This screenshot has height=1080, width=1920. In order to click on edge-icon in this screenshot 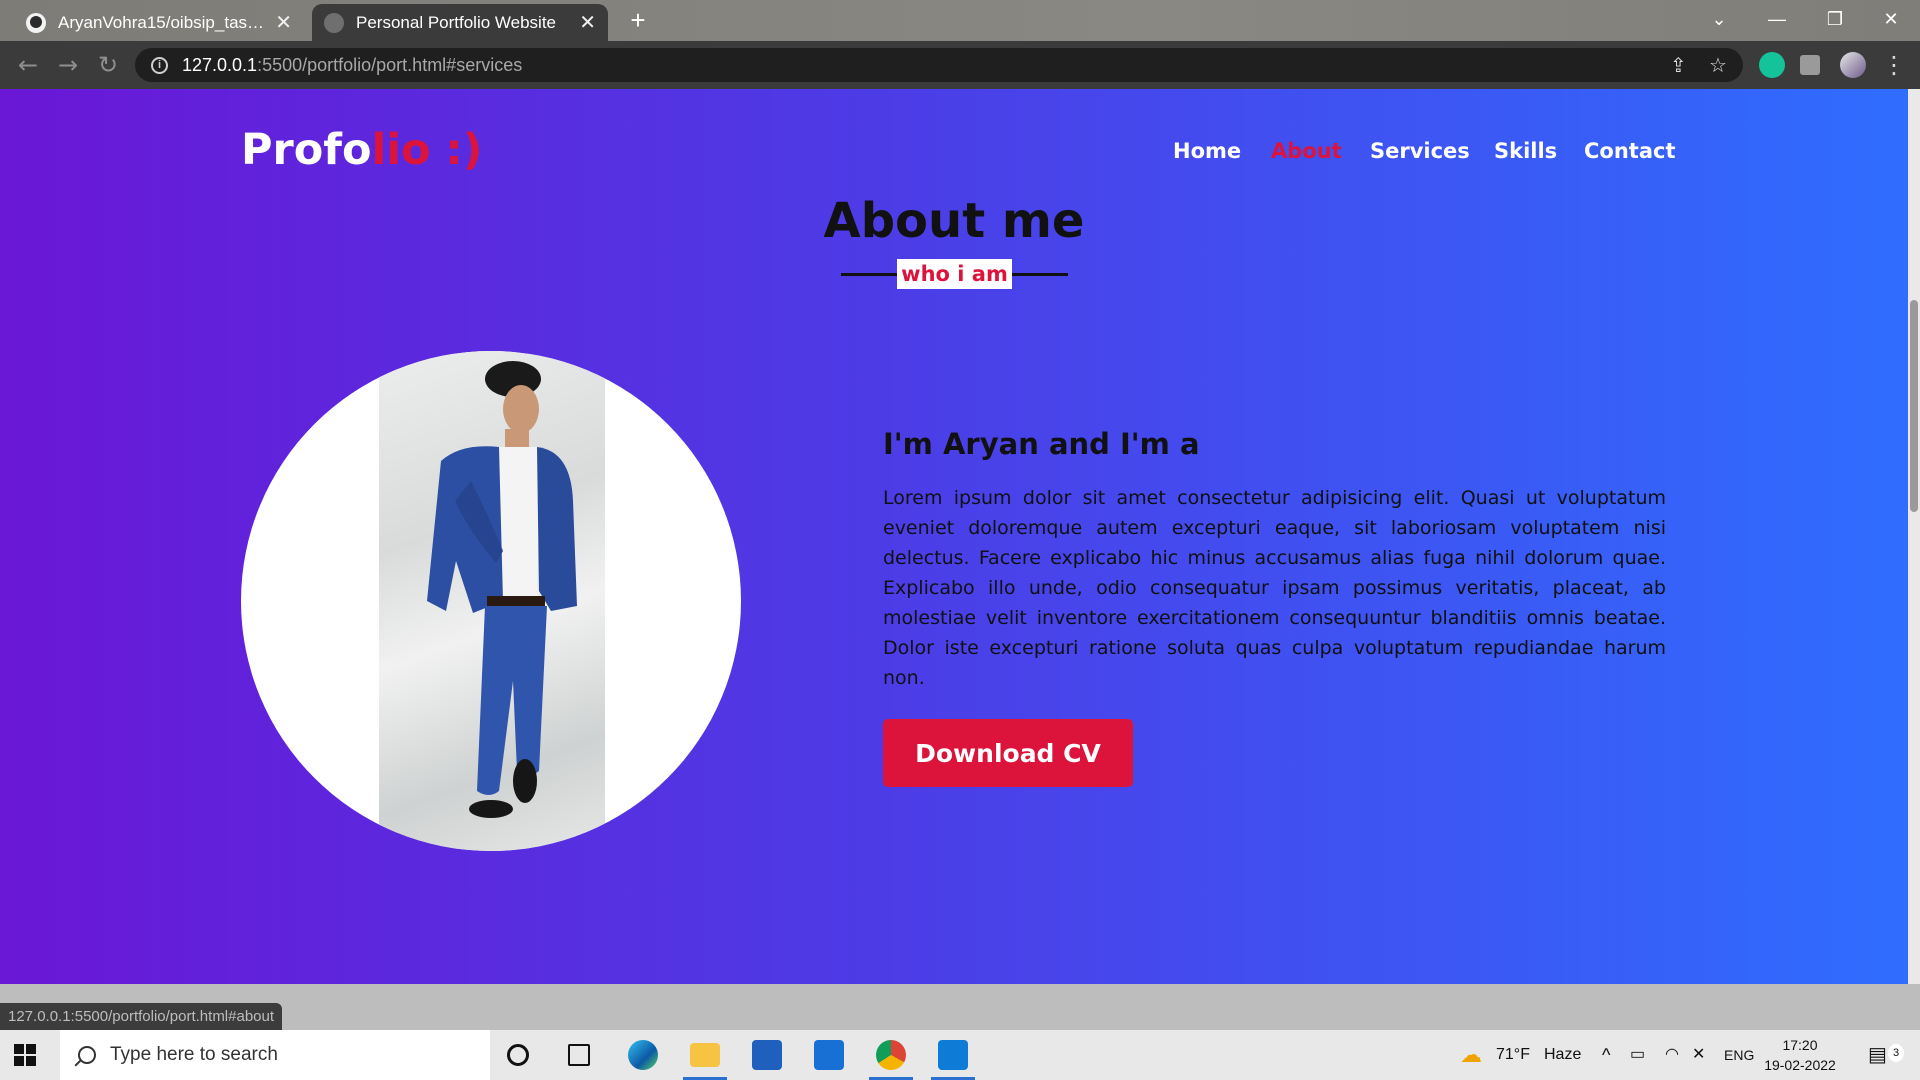, I will do `click(643, 1055)`.